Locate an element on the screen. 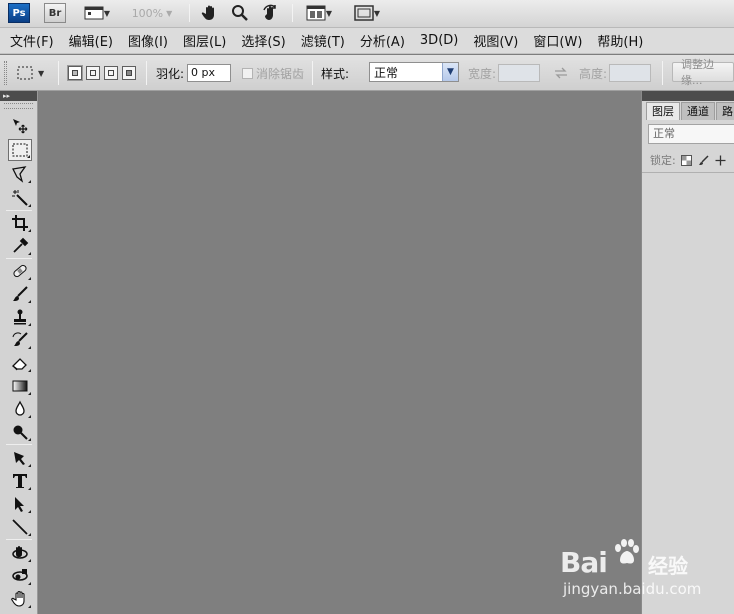 The width and height of the screenshot is (734, 614). pen-tool is located at coordinates (20, 458).